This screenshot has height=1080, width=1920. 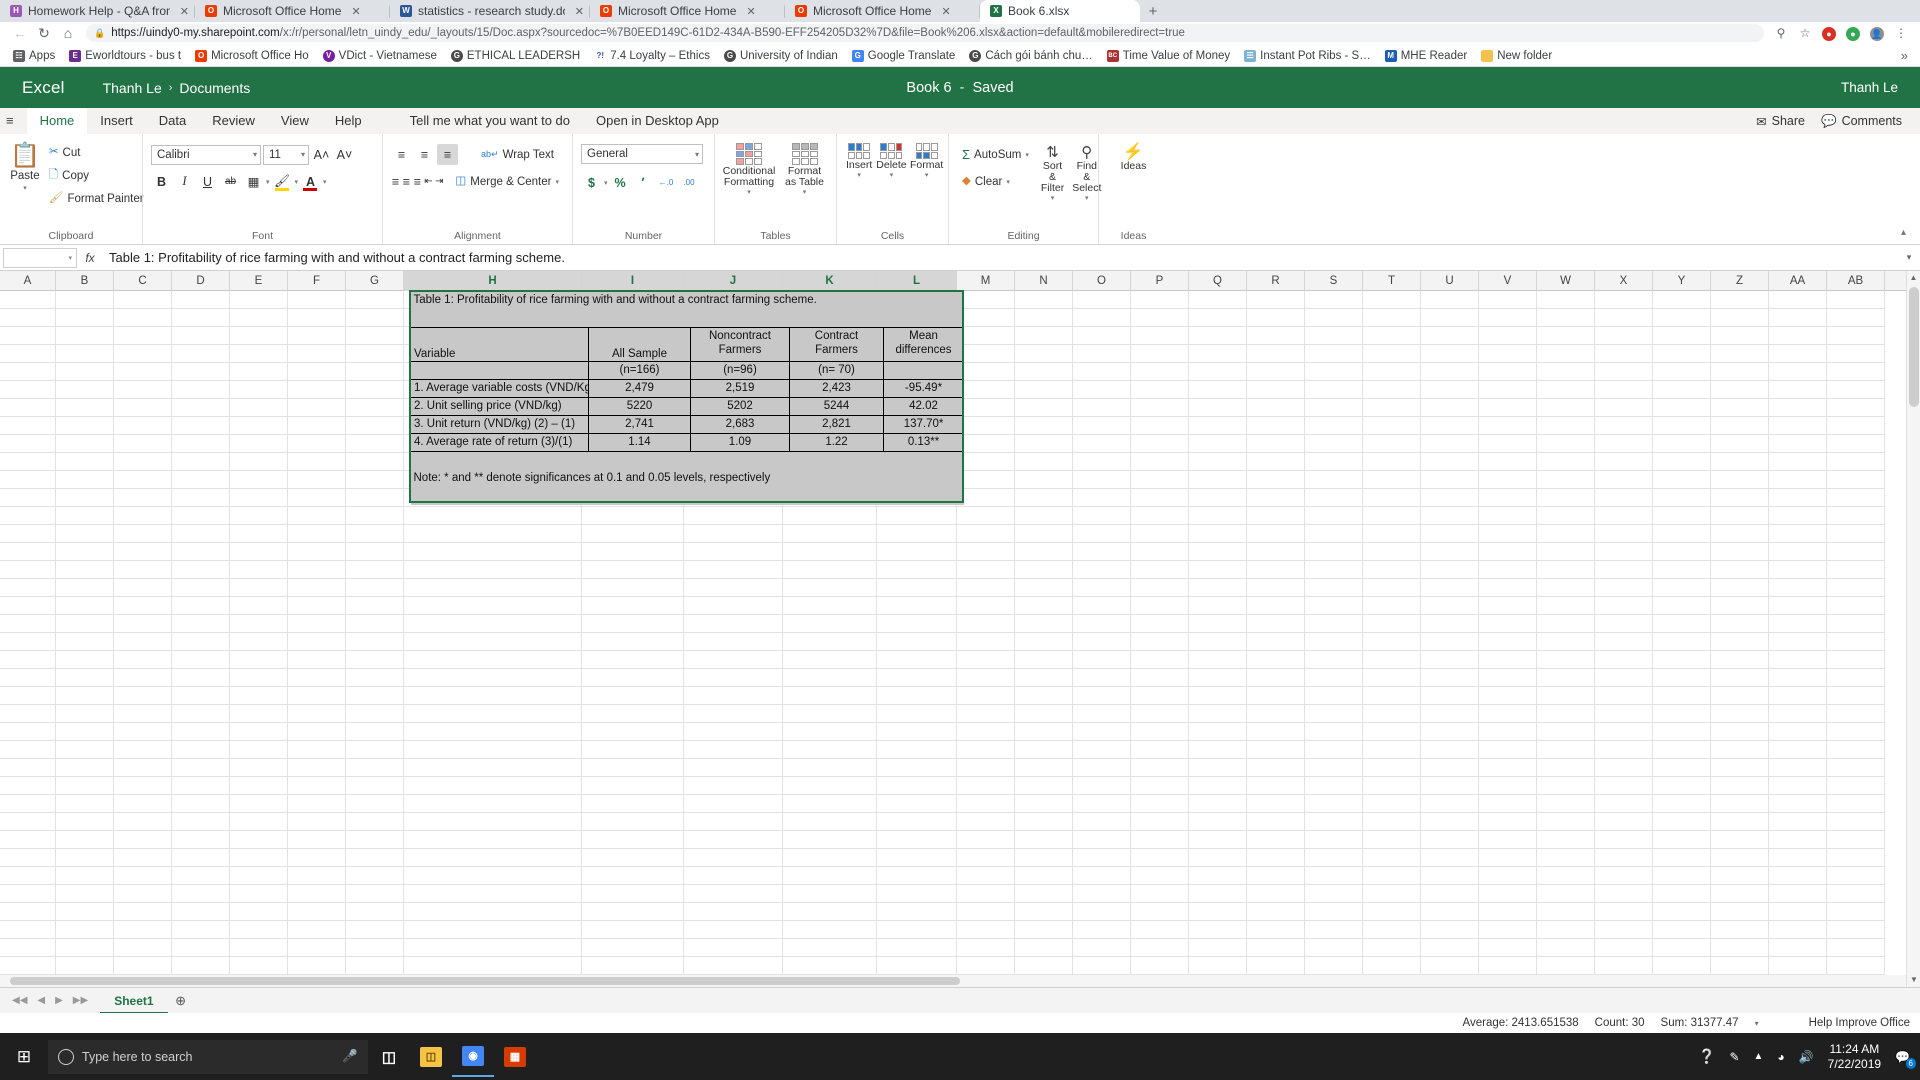 I want to click on close-icon: ✕, so click(x=355, y=11).